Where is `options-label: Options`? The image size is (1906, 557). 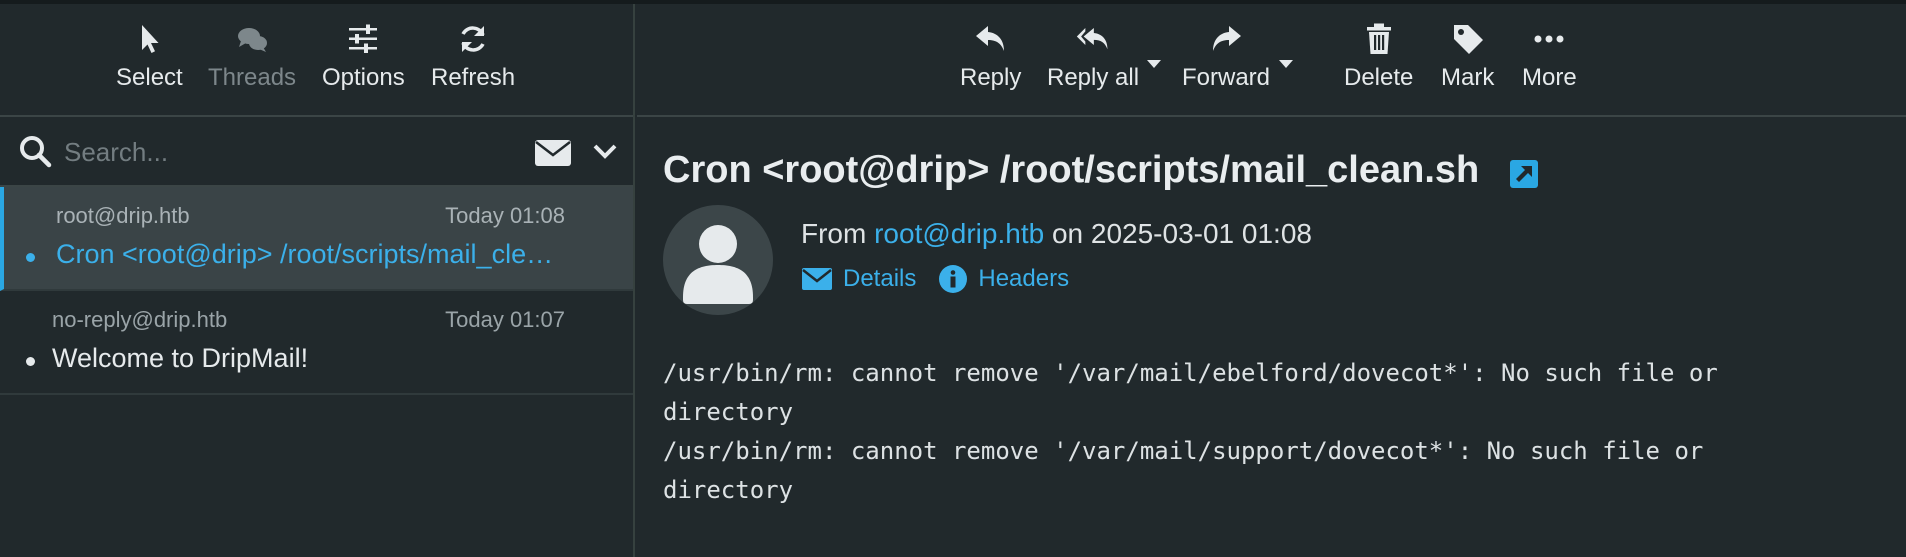 options-label: Options is located at coordinates (363, 77).